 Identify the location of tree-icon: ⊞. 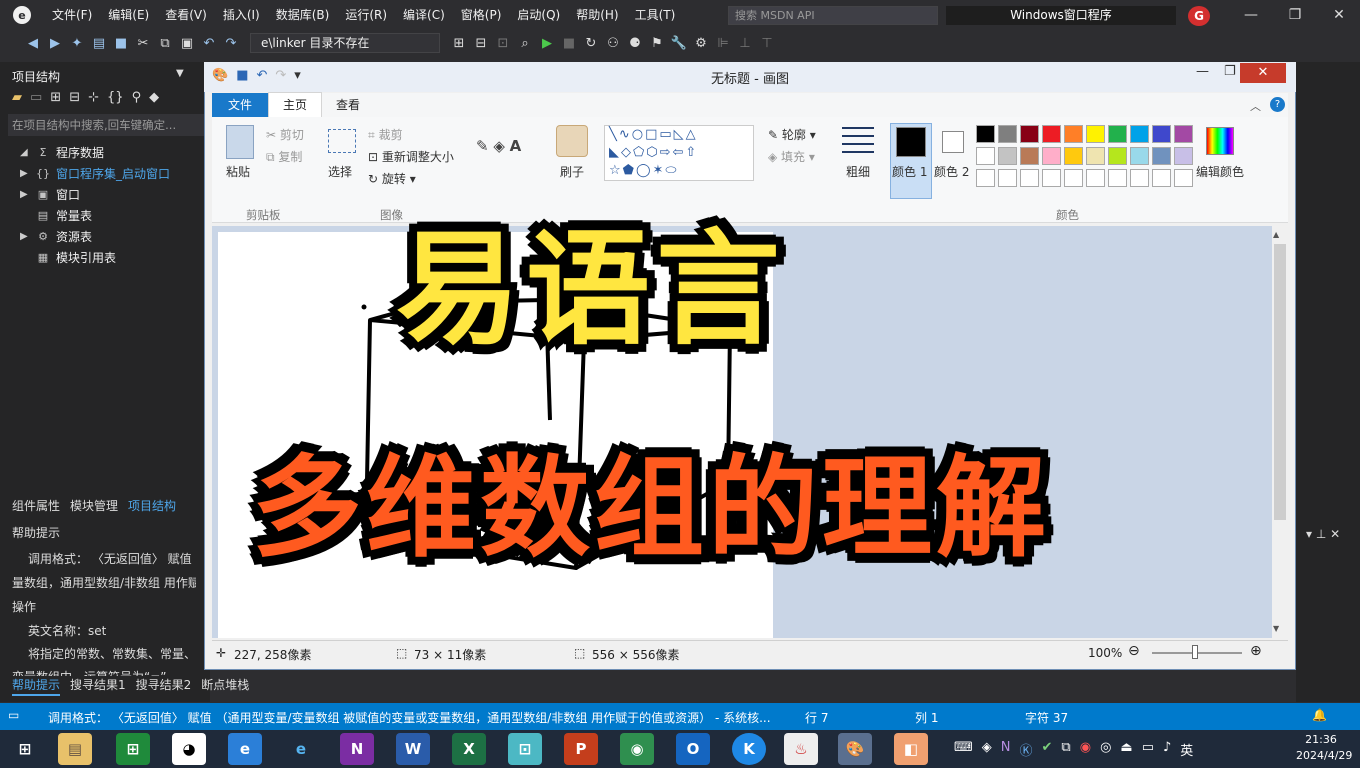
(55, 97).